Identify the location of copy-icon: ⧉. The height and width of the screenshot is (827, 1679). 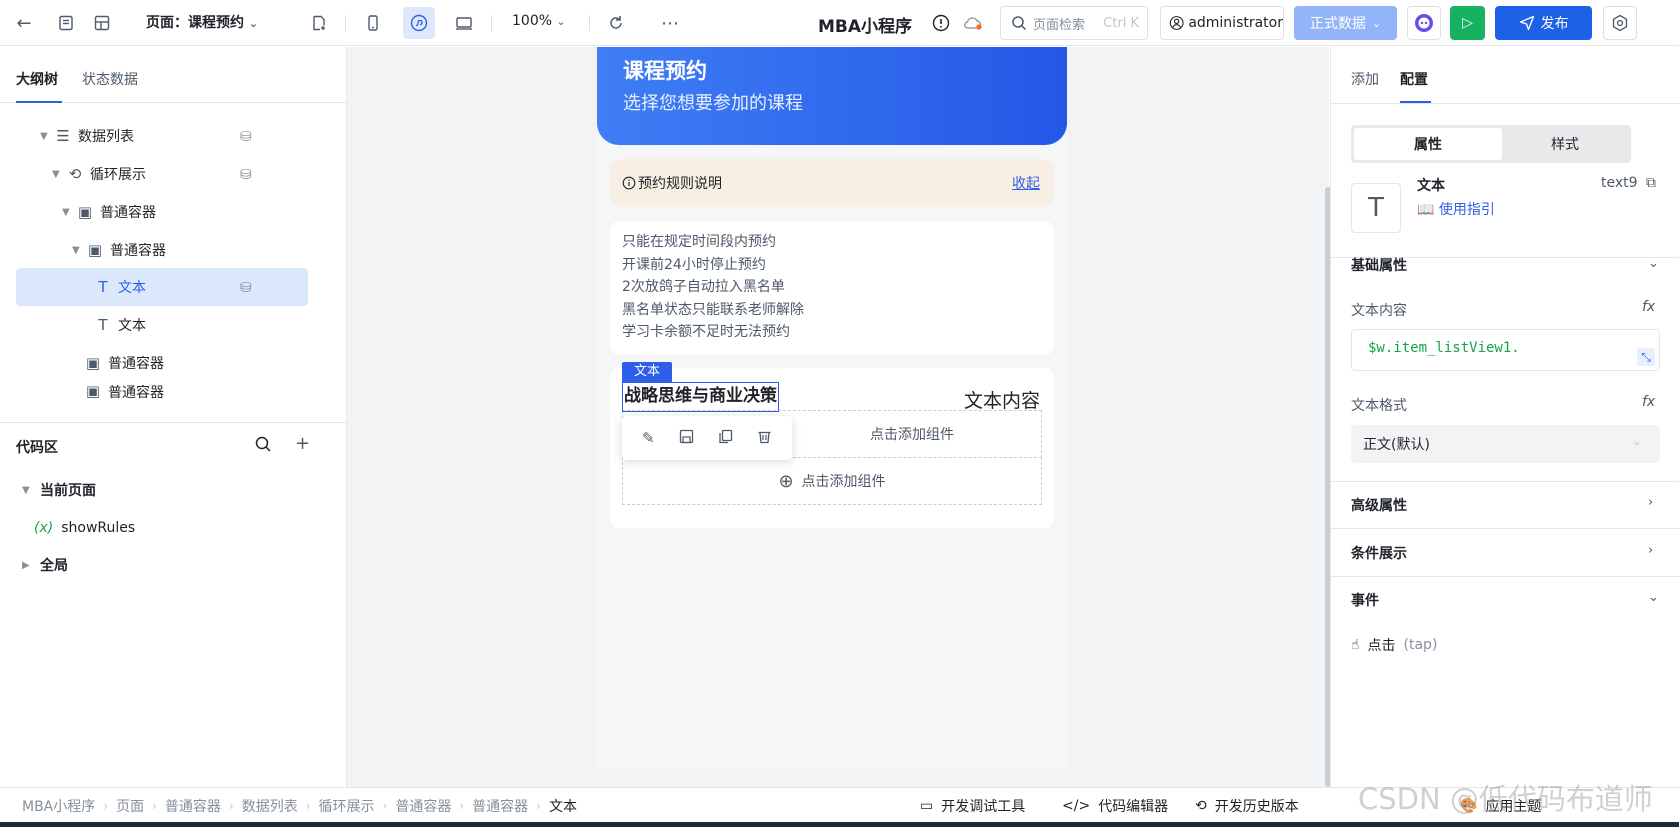
(1651, 183).